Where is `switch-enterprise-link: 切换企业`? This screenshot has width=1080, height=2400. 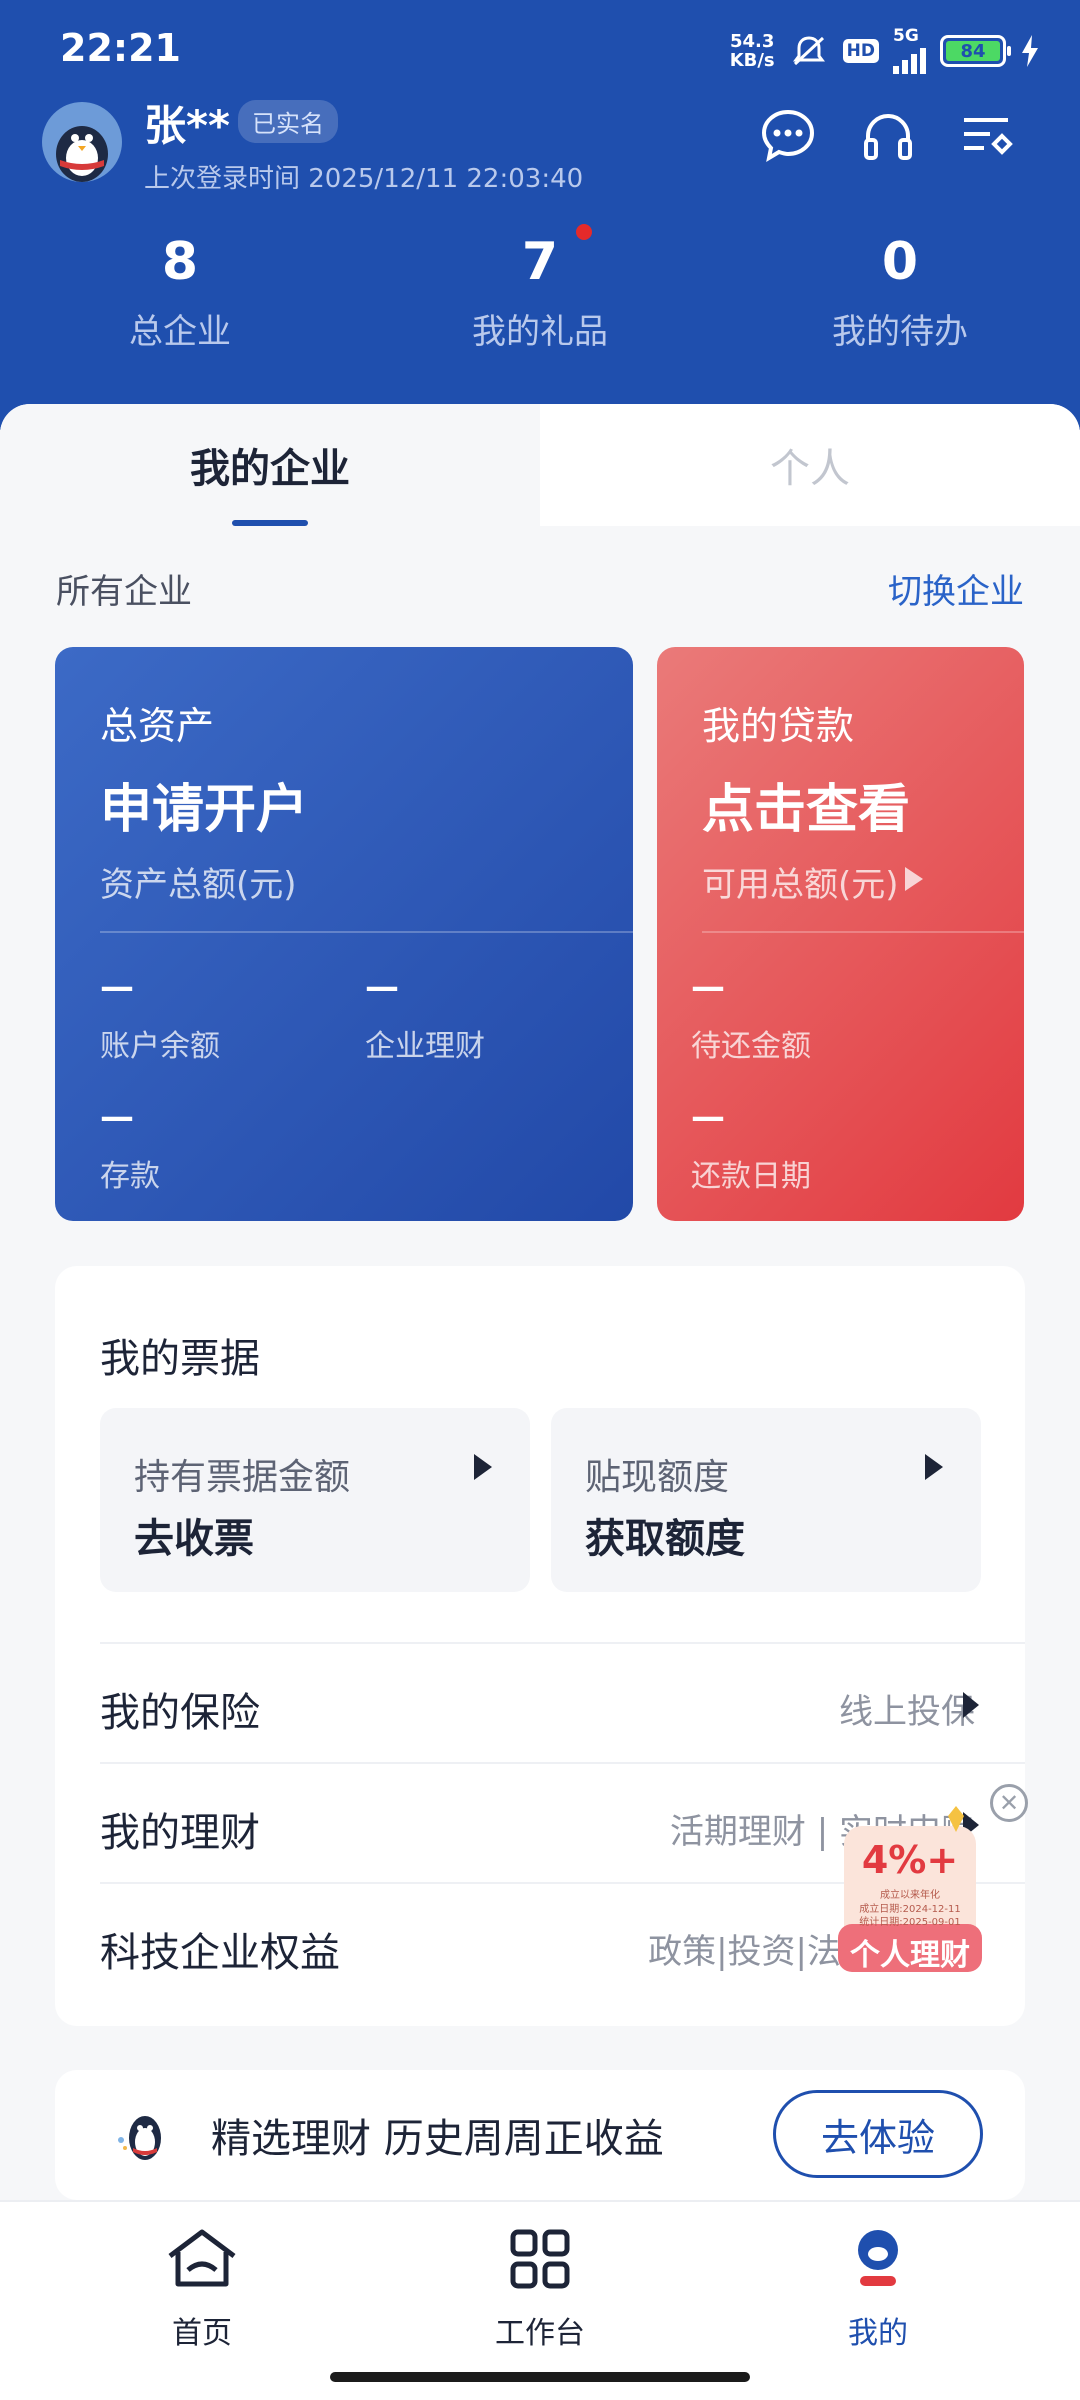 switch-enterprise-link: 切换企业 is located at coordinates (956, 588).